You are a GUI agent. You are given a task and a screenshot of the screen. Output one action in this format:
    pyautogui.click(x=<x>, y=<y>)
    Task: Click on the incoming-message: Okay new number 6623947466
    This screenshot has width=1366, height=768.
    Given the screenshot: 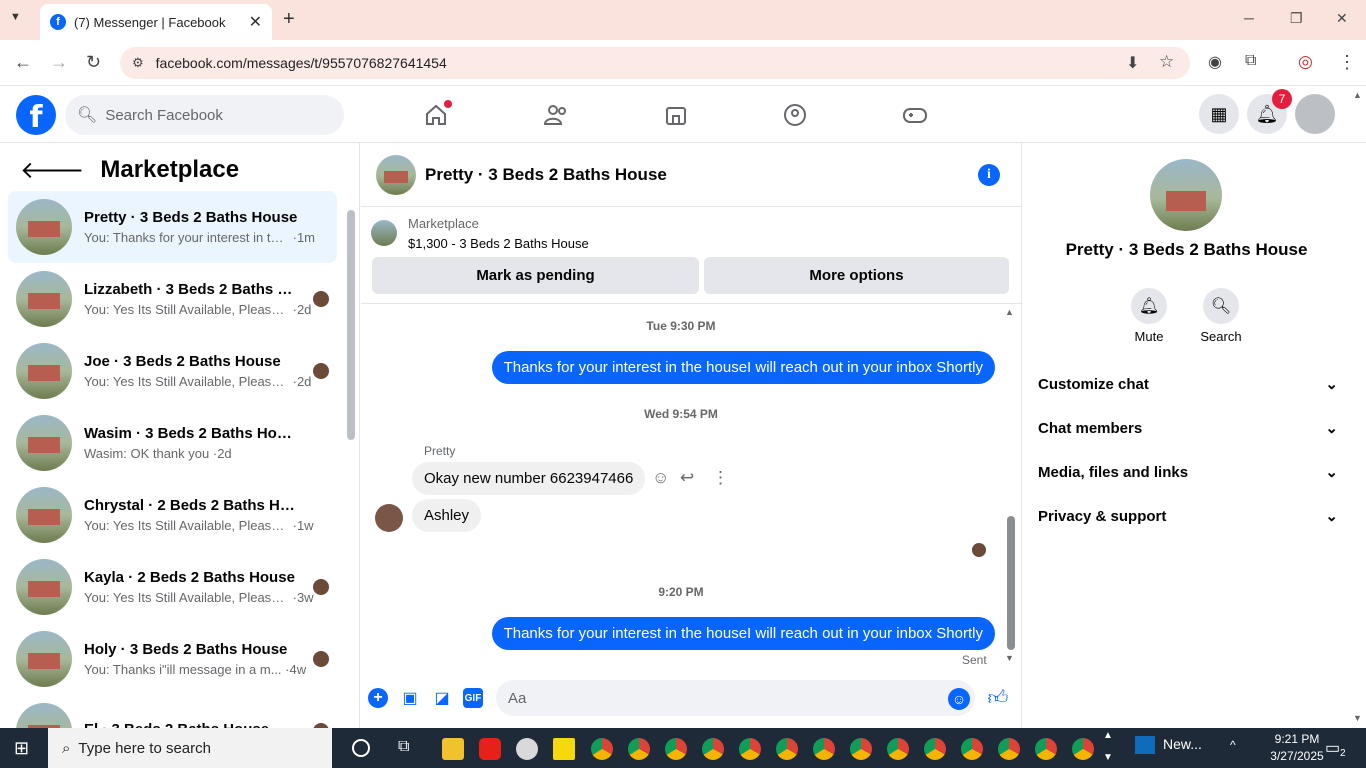 What is the action you would take?
    pyautogui.click(x=529, y=478)
    